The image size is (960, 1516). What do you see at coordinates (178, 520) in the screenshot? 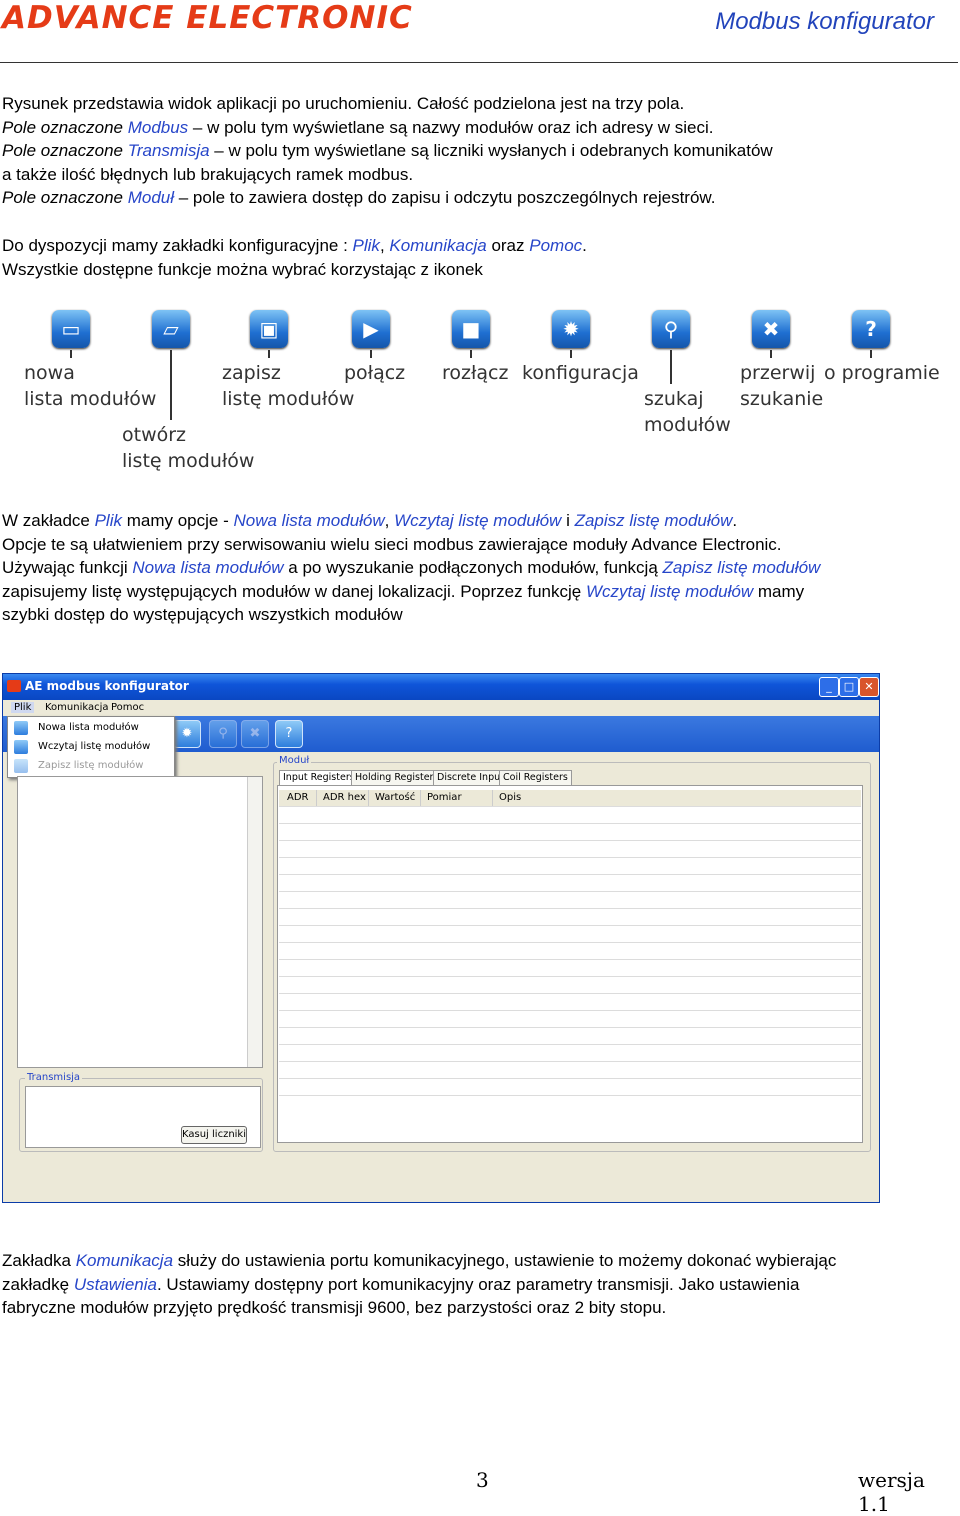
I see `text-segment: mamy opcje -` at bounding box center [178, 520].